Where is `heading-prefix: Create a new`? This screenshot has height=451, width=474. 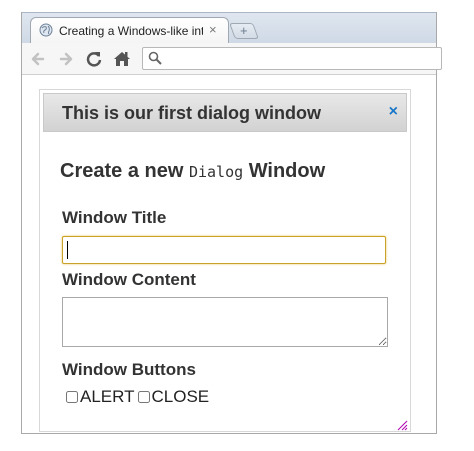
heading-prefix: Create a new is located at coordinates (122, 171).